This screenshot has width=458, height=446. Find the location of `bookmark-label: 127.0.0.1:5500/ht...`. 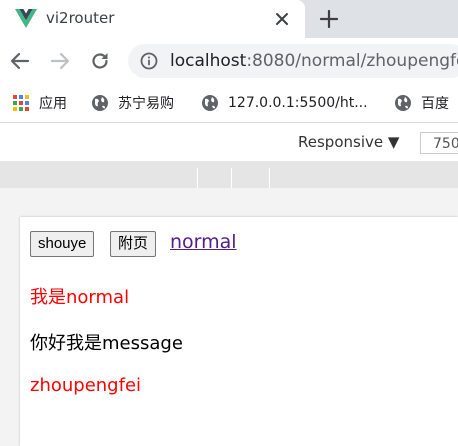

bookmark-label: 127.0.0.1:5500/ht... is located at coordinates (298, 103).